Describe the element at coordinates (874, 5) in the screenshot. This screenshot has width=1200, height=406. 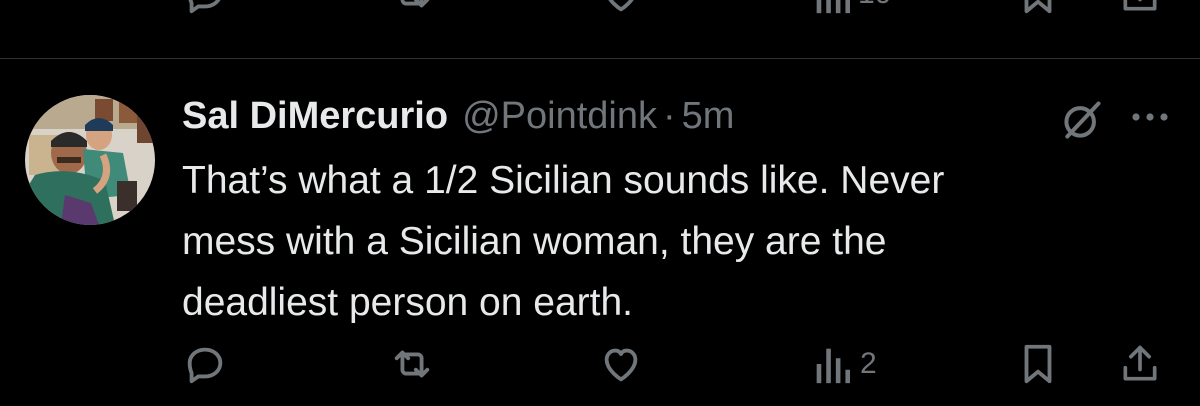
I see `previous-views-count: 10` at that location.